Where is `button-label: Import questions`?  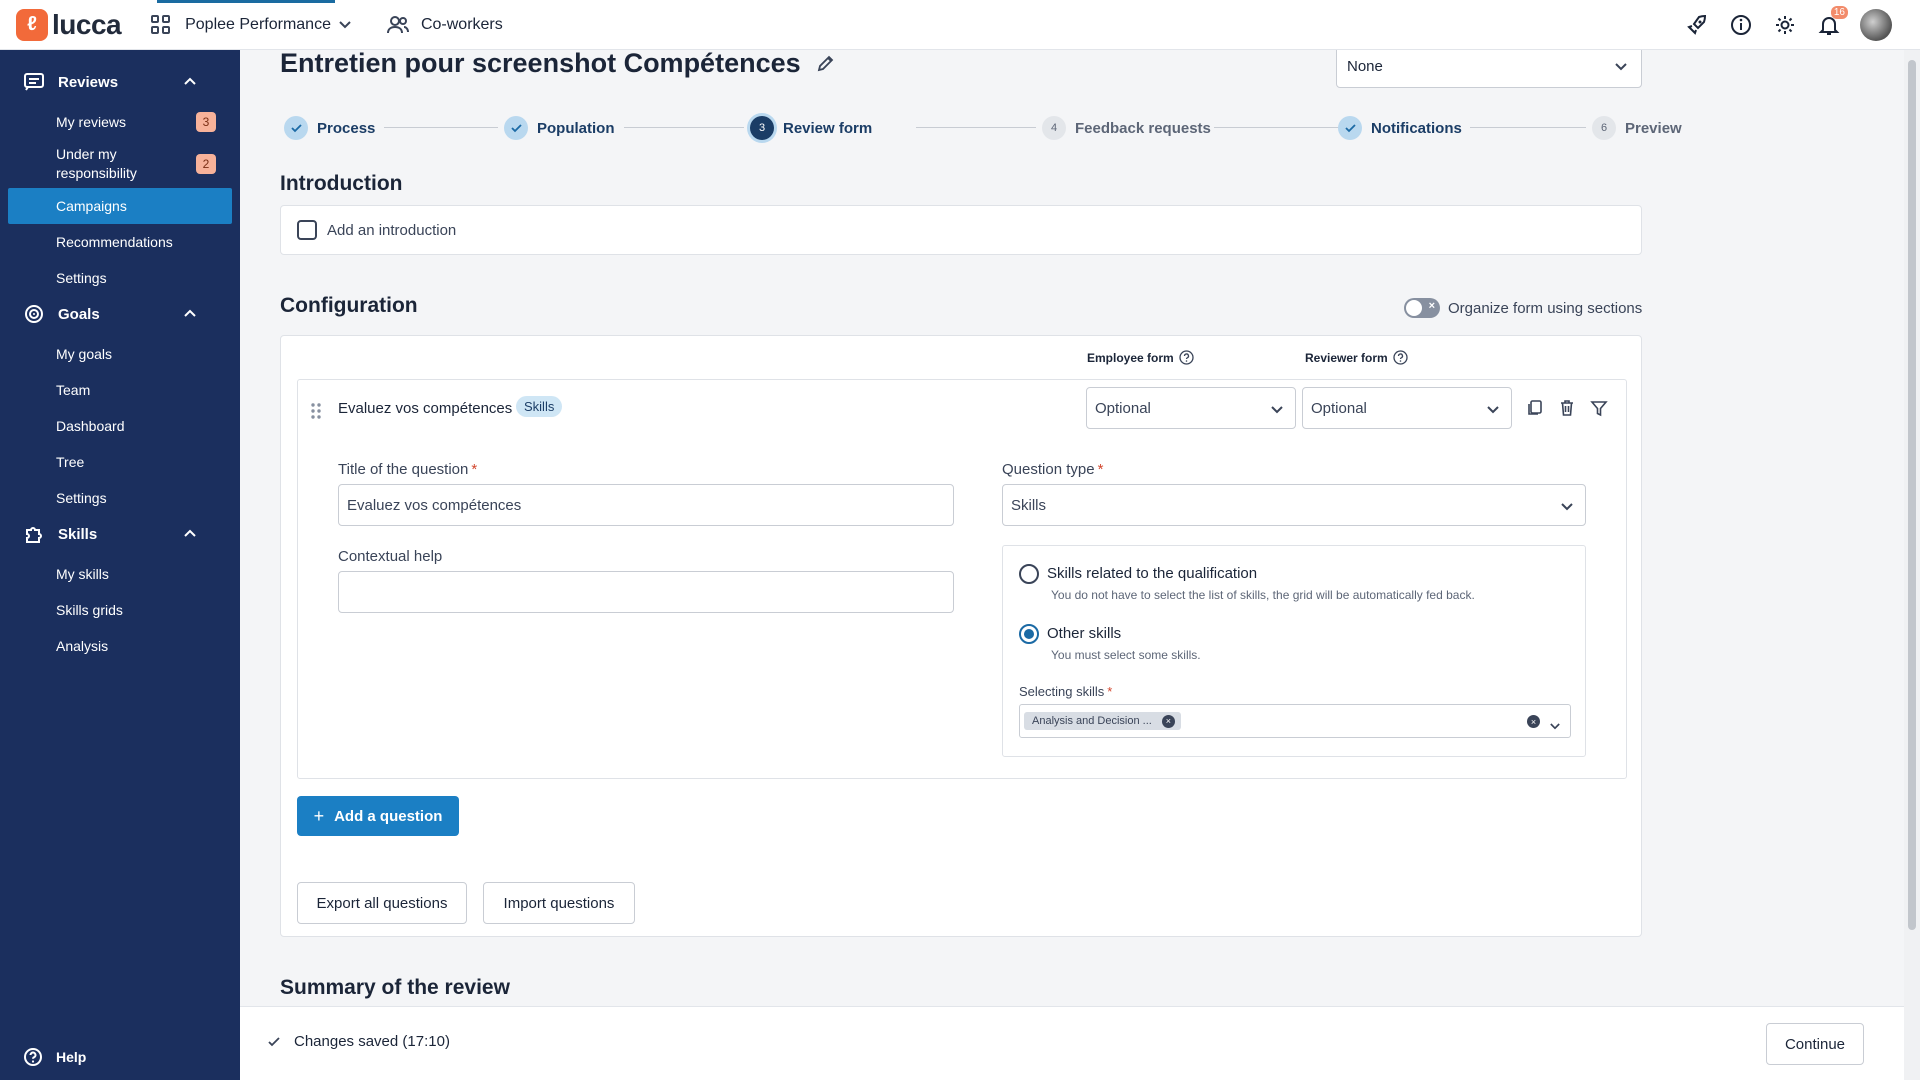
button-label: Import questions is located at coordinates (559, 903).